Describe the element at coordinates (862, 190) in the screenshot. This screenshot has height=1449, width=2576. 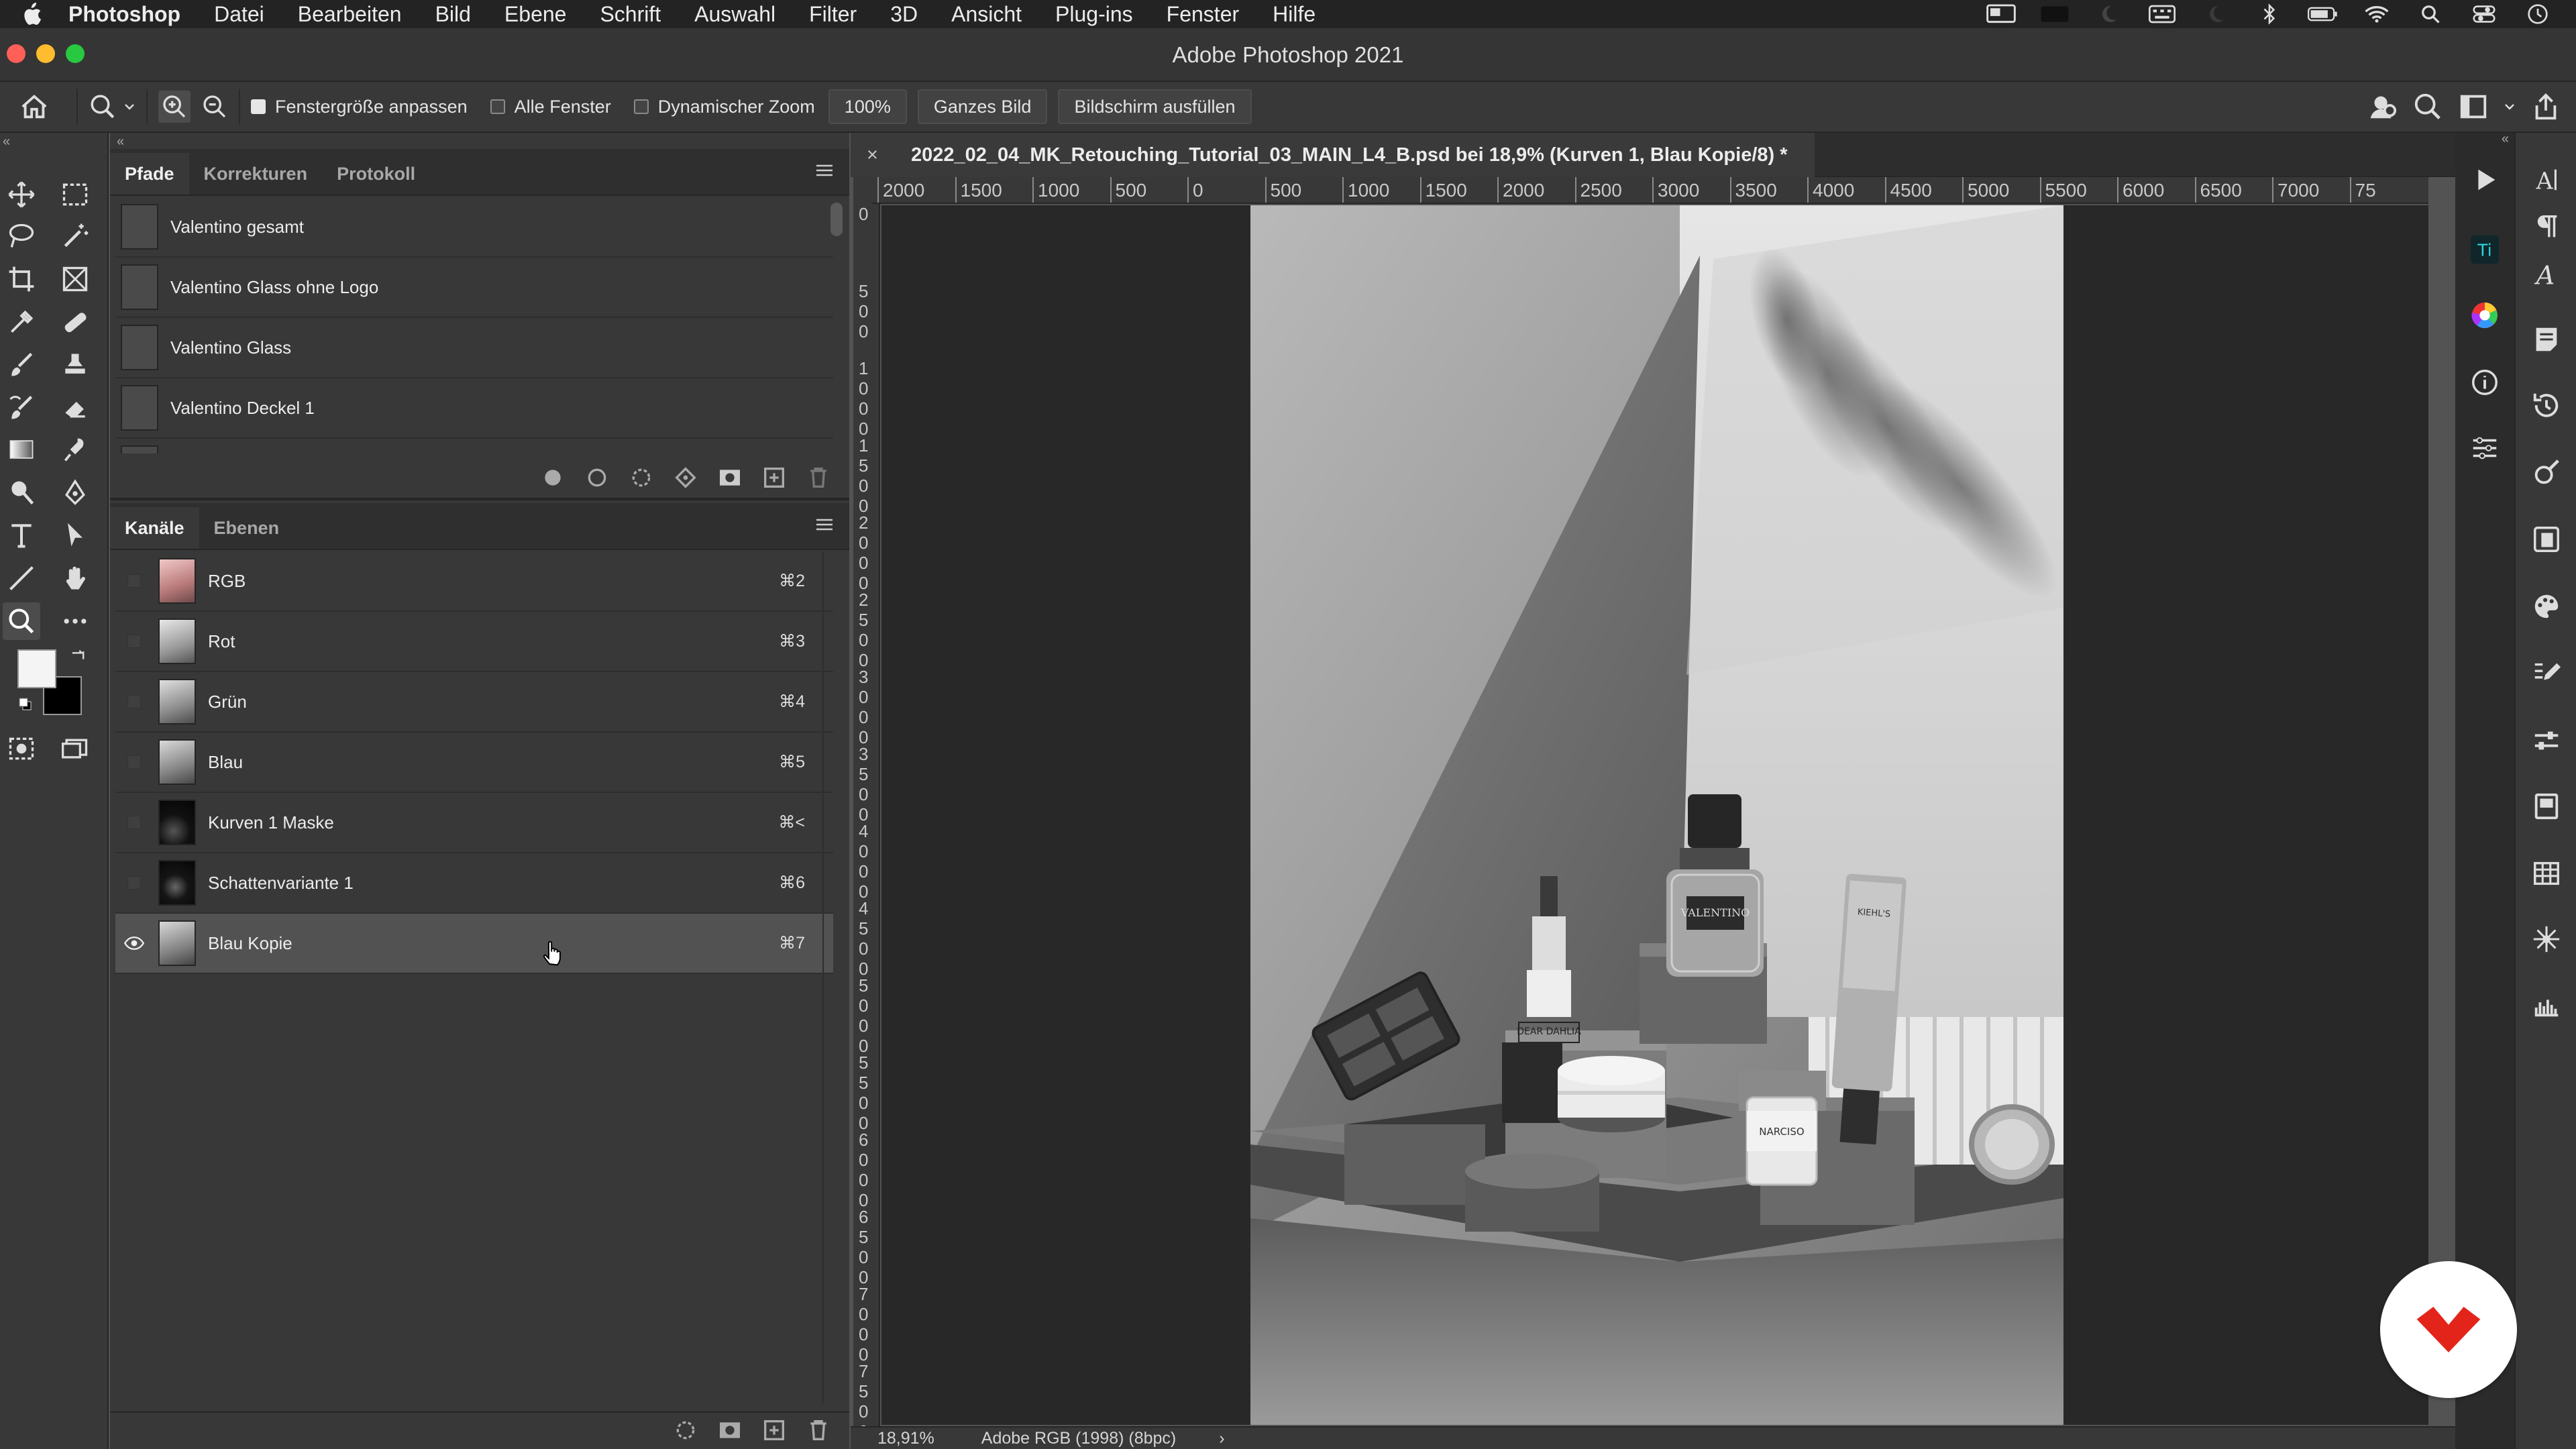
I see `ruler-origin` at that location.